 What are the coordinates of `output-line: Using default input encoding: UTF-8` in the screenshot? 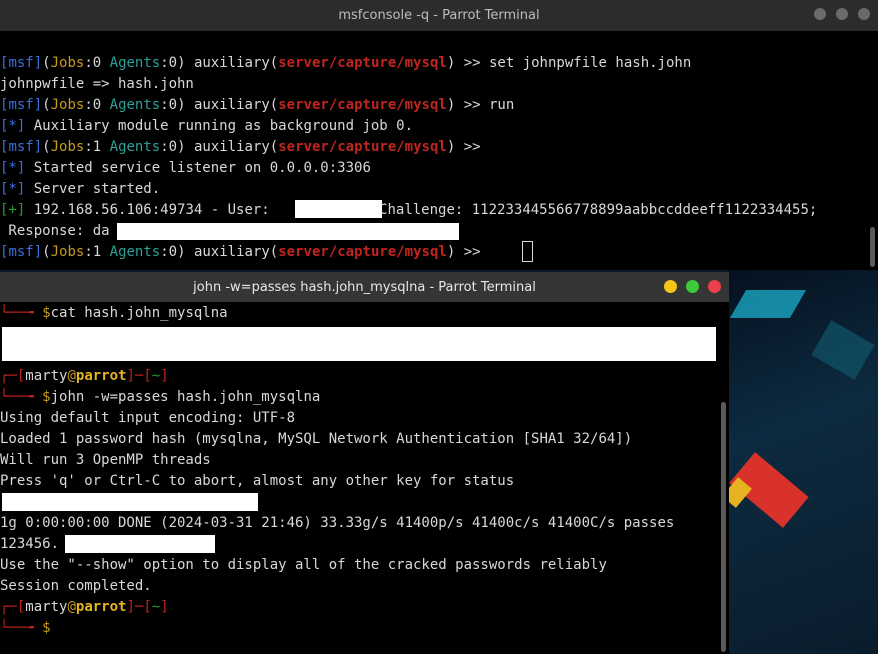 It's located at (148, 418).